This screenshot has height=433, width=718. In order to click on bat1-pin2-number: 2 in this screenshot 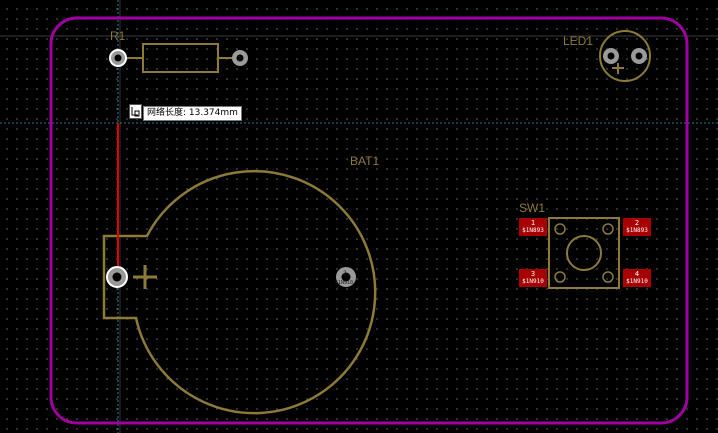, I will do `click(345, 273)`.